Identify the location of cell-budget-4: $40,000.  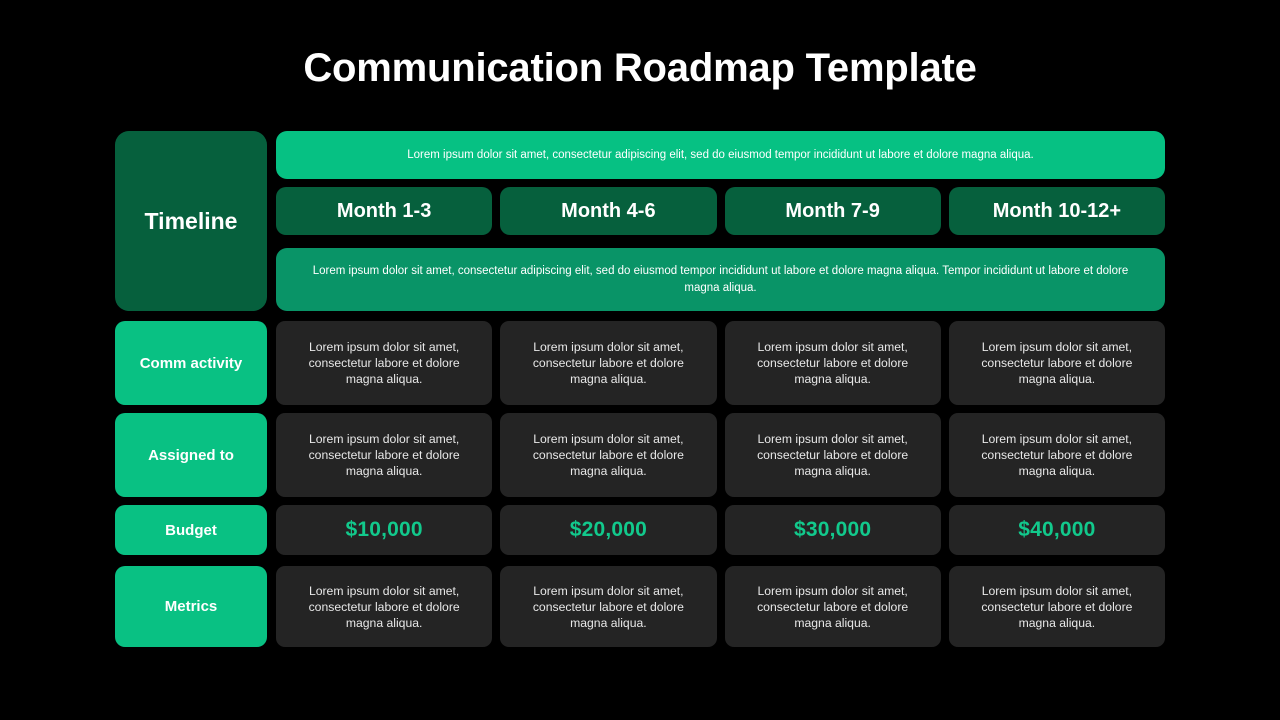
(1056, 530).